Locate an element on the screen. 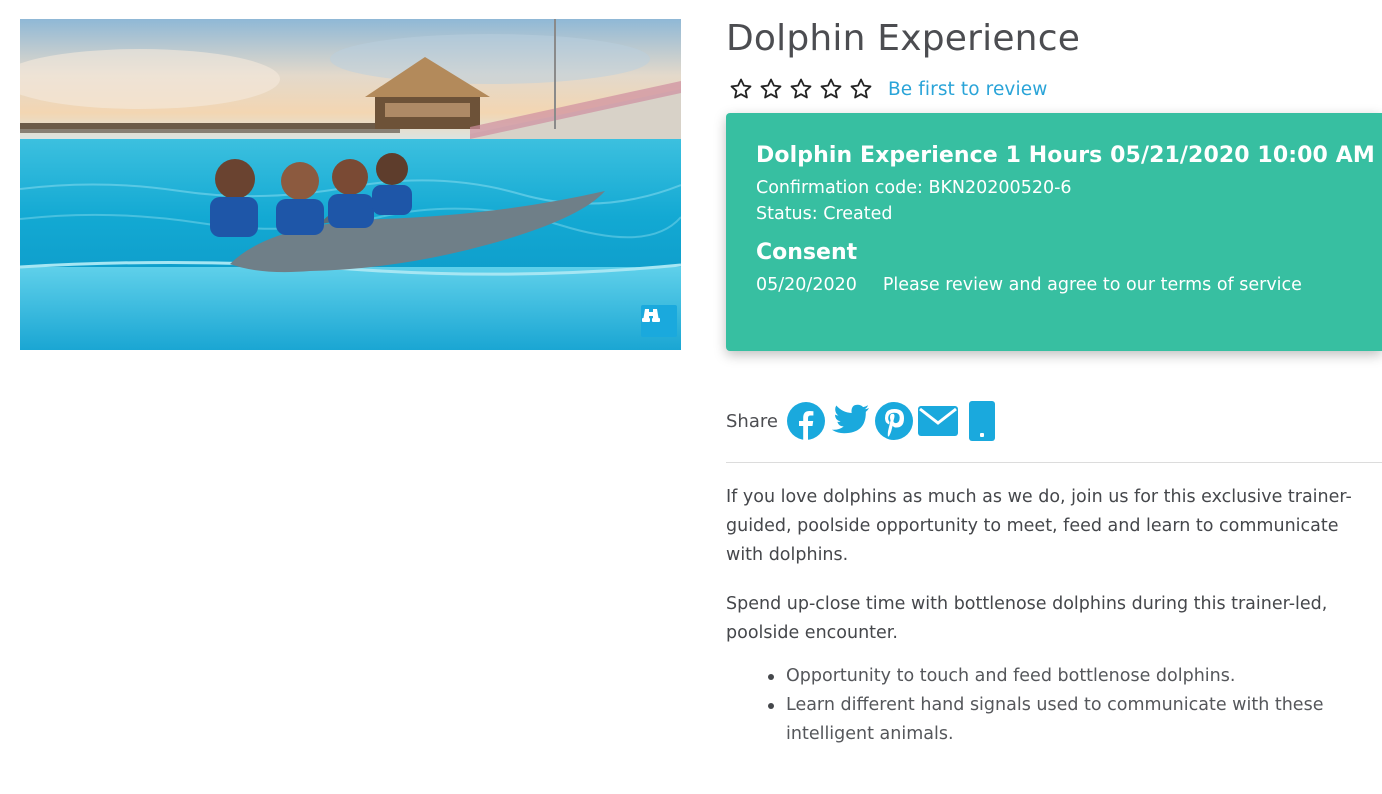 This screenshot has height=794, width=1382. share-label: Share is located at coordinates (752, 421).